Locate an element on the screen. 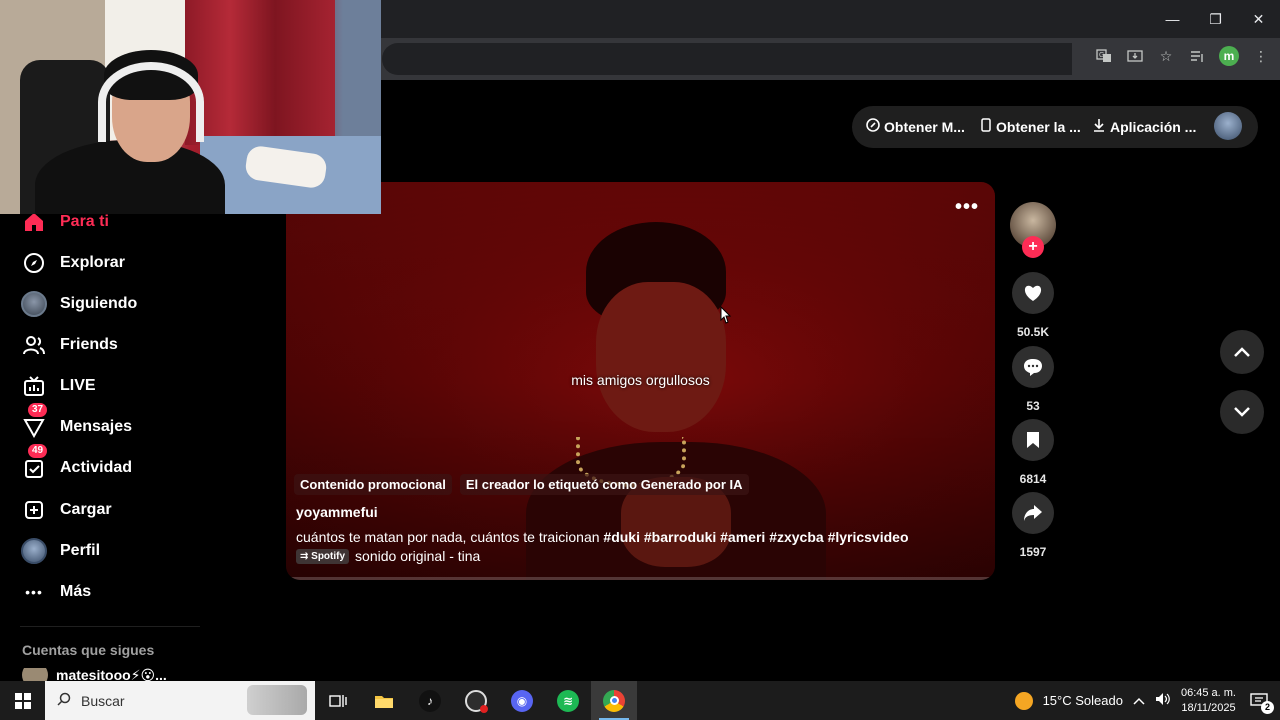 The width and height of the screenshot is (1280, 720). address-bar is located at coordinates (727, 59).